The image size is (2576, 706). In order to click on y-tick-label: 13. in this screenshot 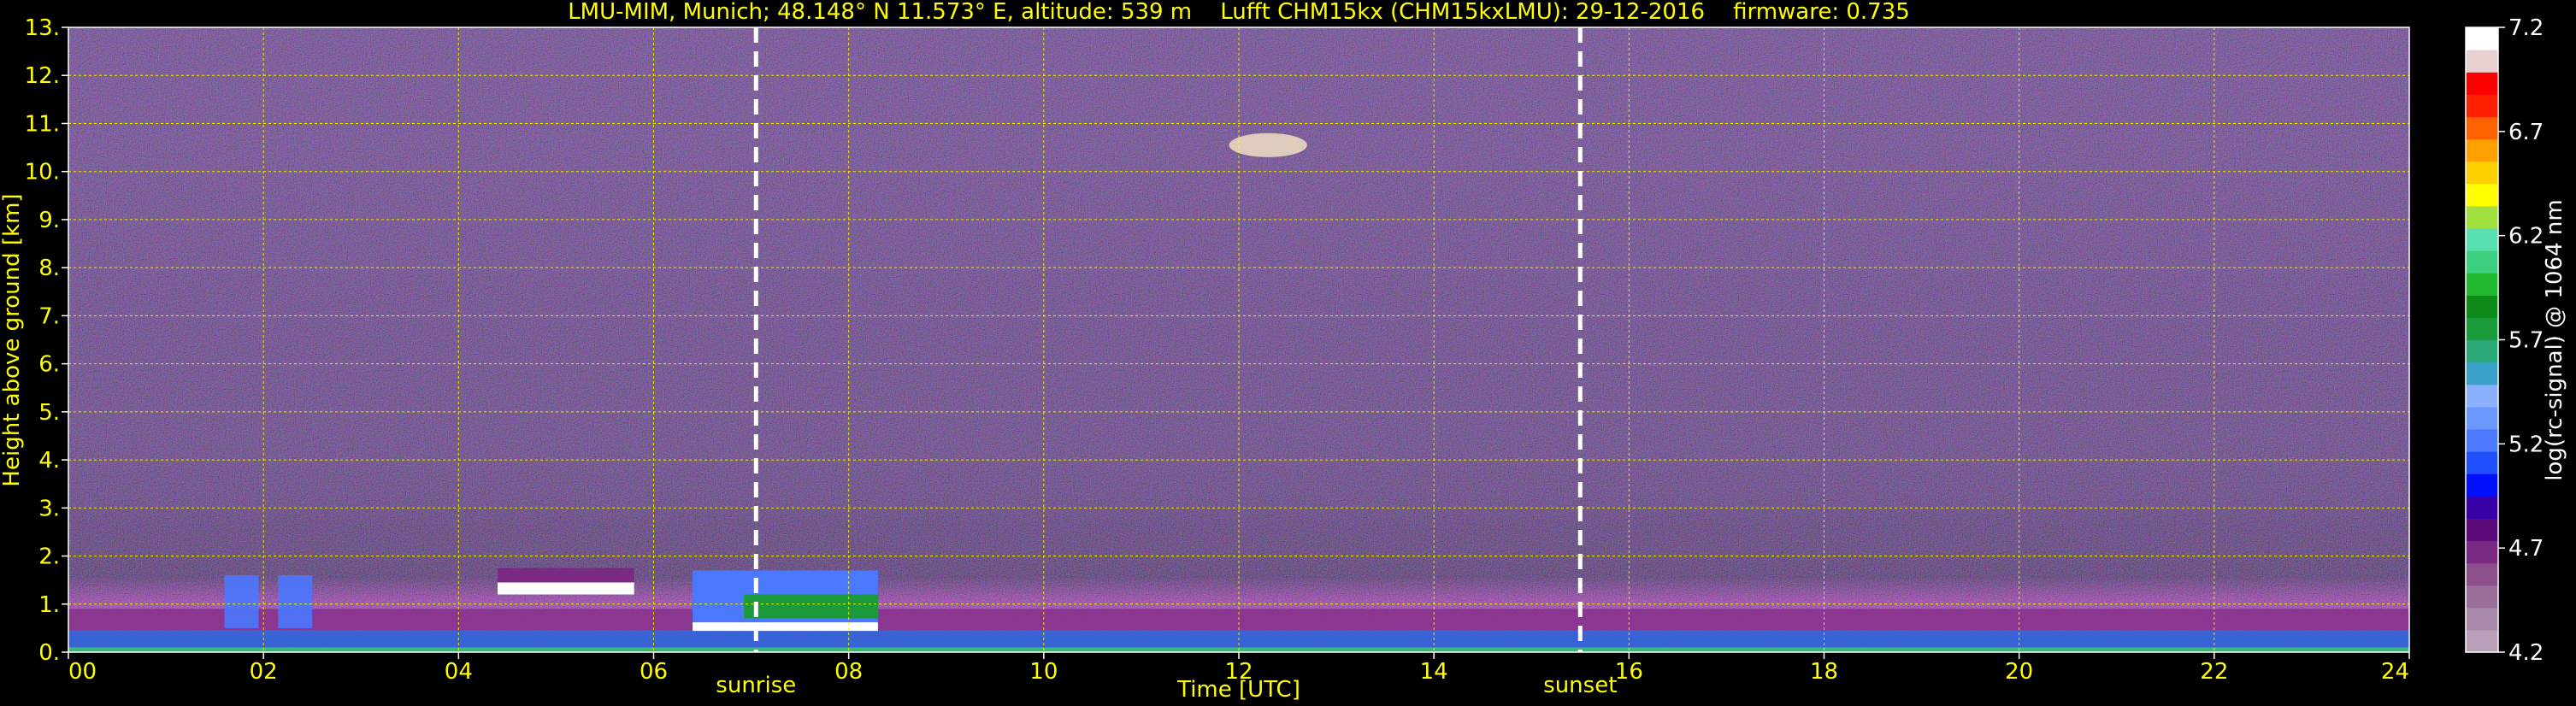, I will do `click(42, 28)`.